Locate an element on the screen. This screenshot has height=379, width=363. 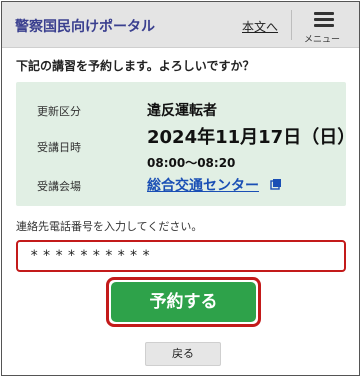
reserve-button: 予約する is located at coordinates (183, 302).